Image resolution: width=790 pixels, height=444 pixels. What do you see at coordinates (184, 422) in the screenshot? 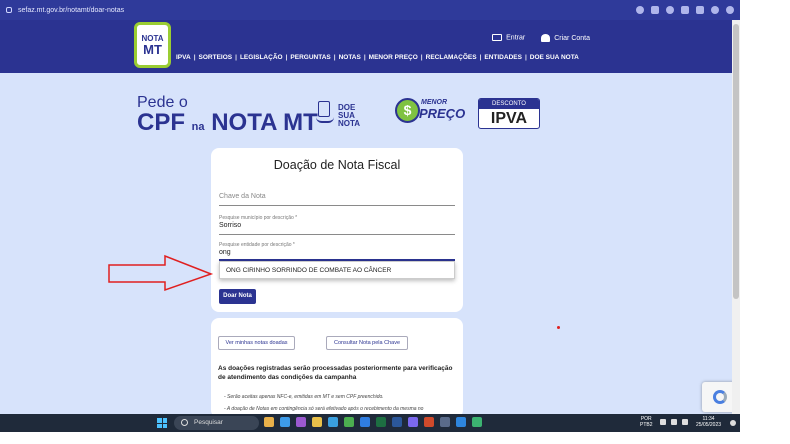
I see `search-icon` at bounding box center [184, 422].